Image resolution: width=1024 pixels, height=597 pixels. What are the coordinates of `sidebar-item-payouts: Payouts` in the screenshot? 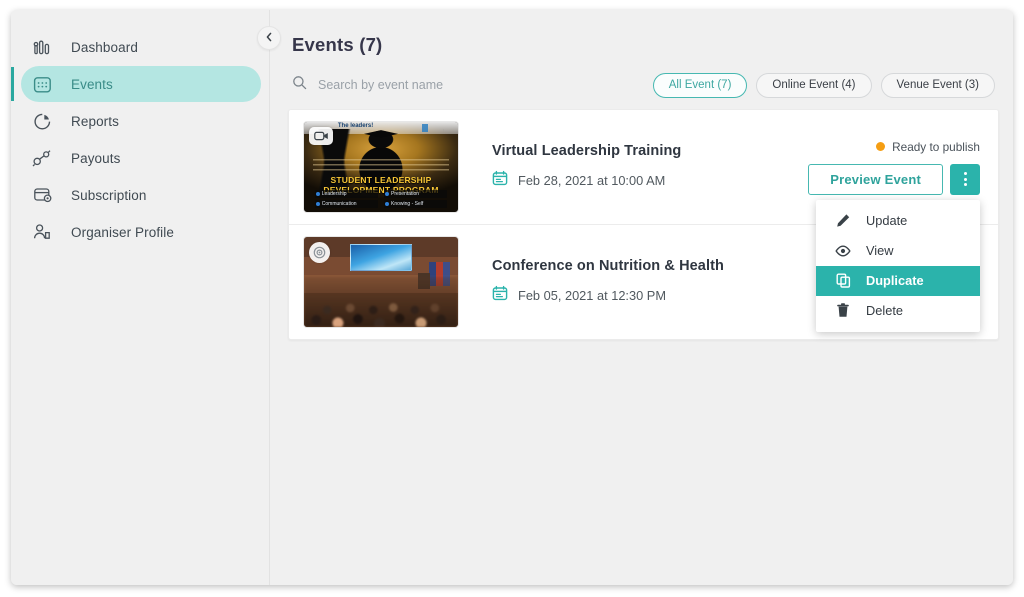 It's located at (141, 158).